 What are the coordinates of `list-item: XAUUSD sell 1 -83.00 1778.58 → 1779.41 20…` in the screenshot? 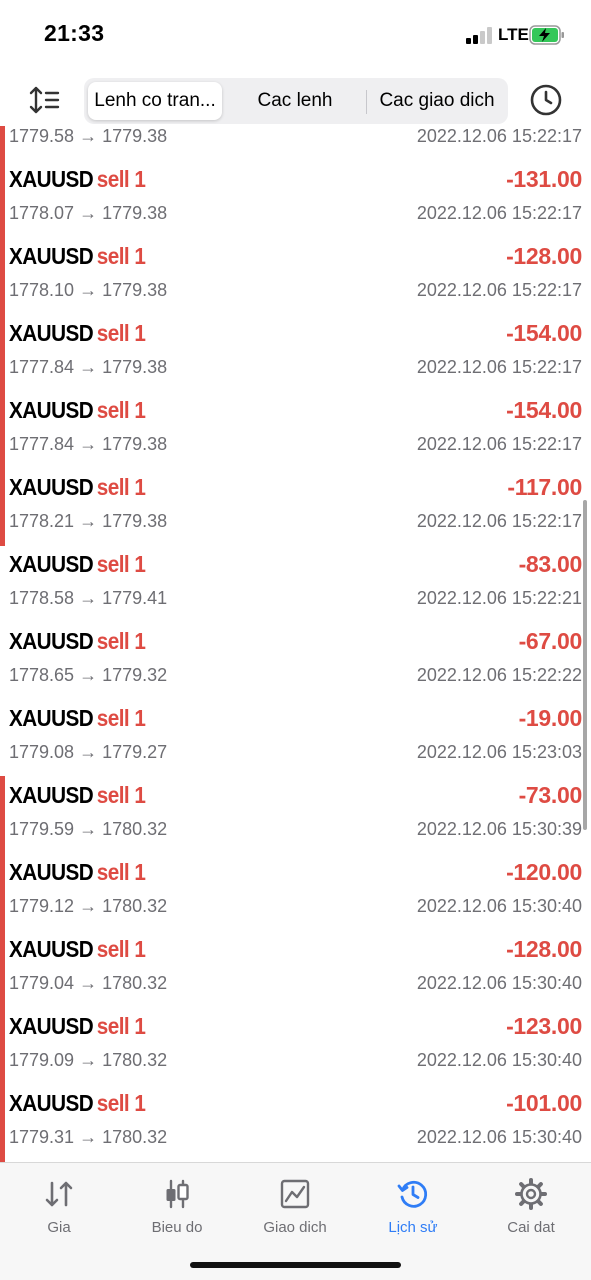 It's located at (295, 580).